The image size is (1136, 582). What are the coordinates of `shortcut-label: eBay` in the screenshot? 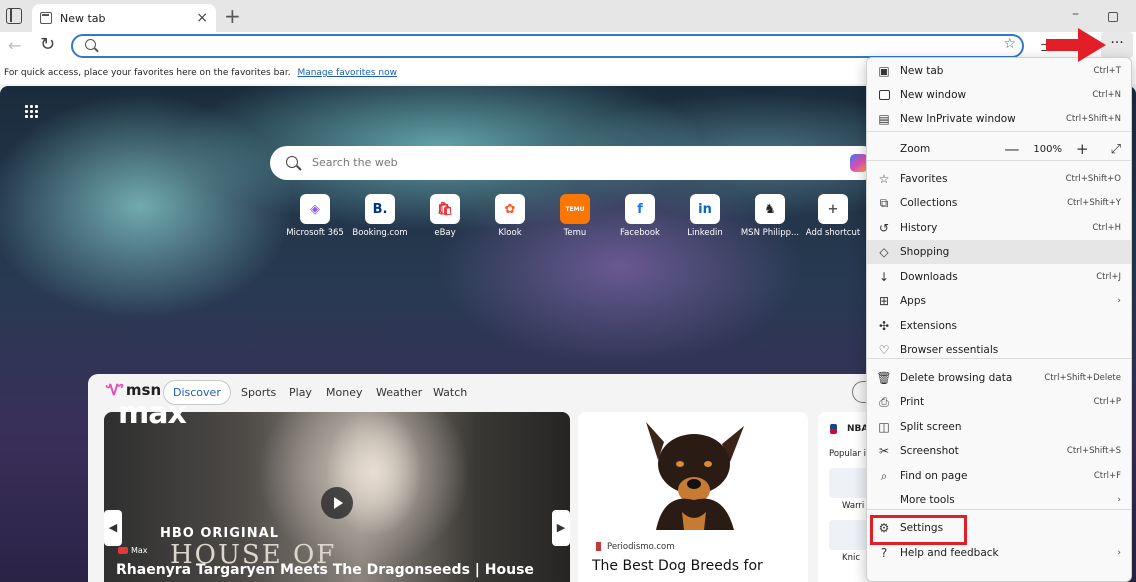 It's located at (445, 233).